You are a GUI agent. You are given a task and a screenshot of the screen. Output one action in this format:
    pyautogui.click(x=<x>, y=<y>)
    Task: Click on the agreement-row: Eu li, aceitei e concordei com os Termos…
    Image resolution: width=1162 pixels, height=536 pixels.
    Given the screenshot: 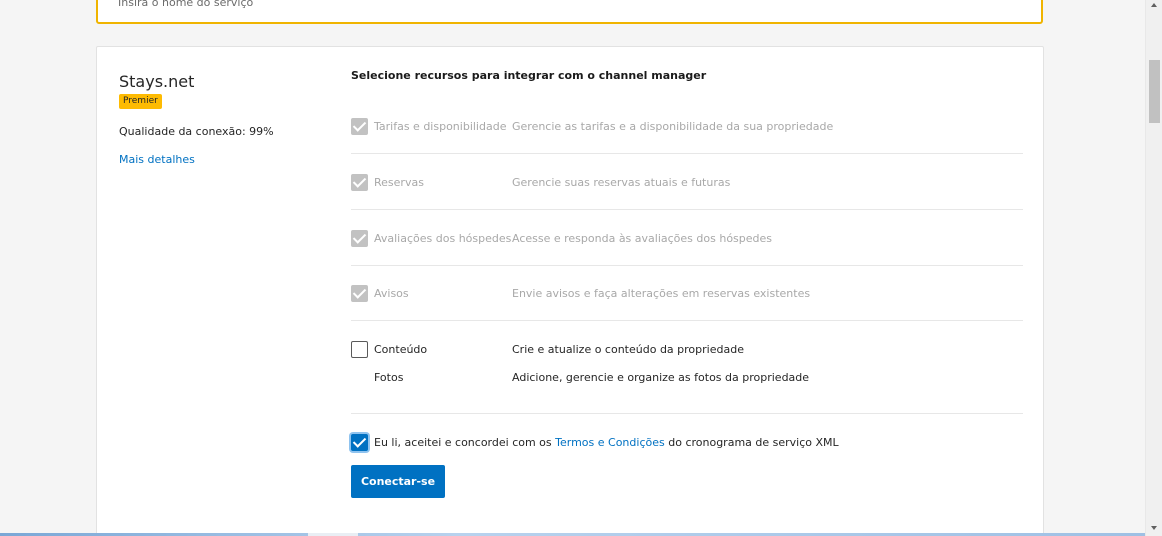 What is the action you would take?
    pyautogui.click(x=687, y=443)
    